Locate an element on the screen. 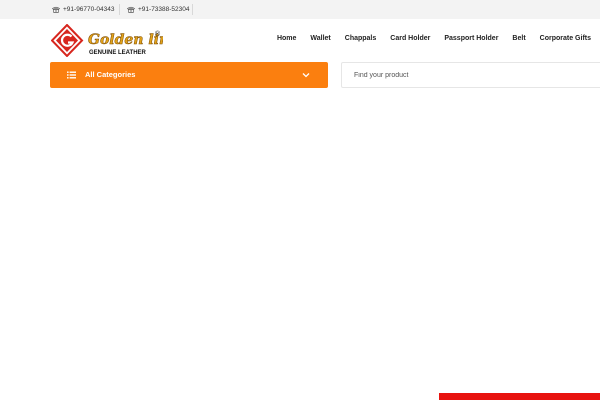 This screenshot has width=600, height=400. nav-item-chappals: Chappals is located at coordinates (361, 38).